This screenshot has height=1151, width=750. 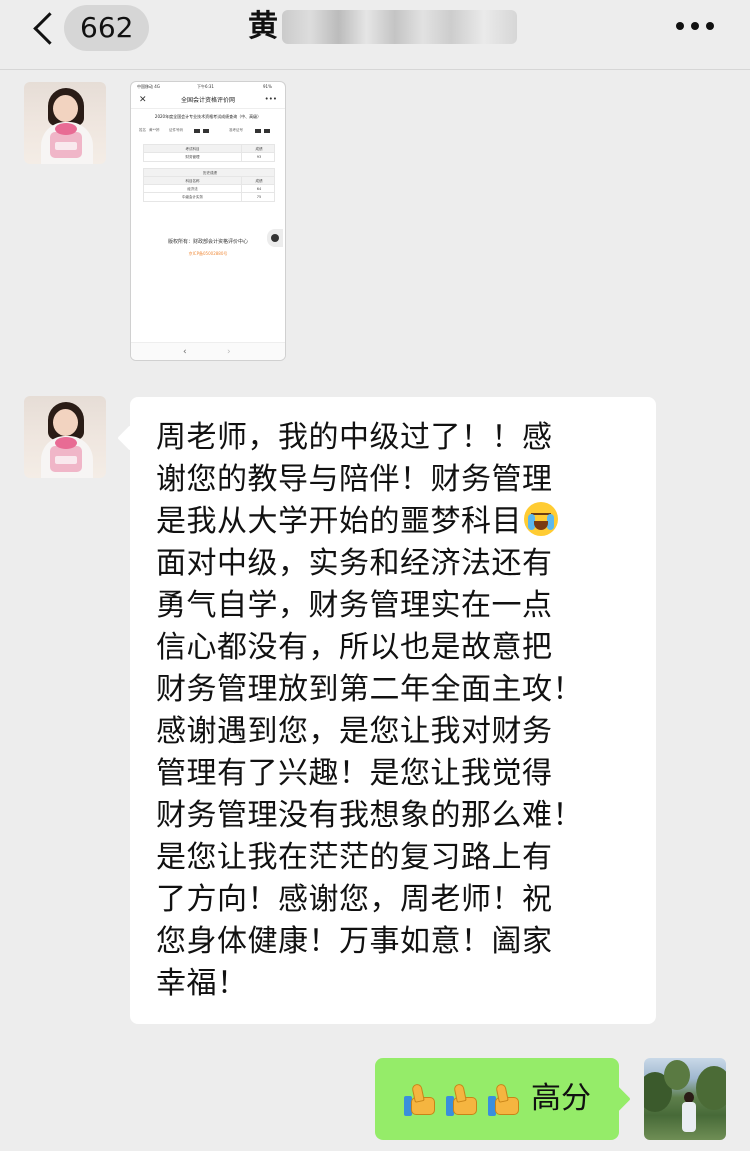 I want to click on outgoing-message-bubble: 高分, so click(x=497, y=1099).